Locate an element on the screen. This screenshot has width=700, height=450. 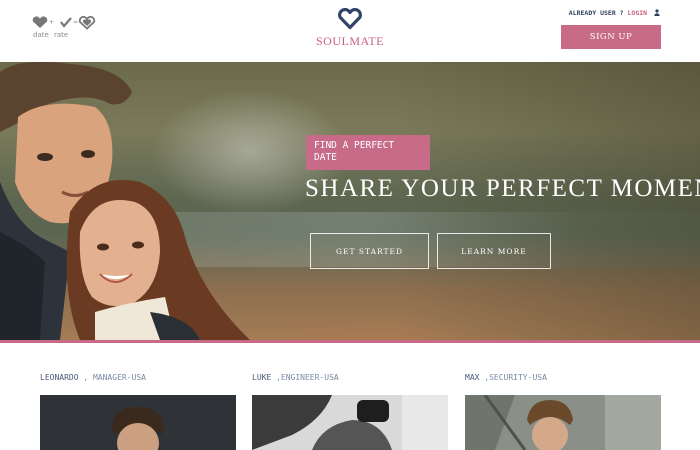
learn-more-button: LEARN MORE is located at coordinates (494, 251).